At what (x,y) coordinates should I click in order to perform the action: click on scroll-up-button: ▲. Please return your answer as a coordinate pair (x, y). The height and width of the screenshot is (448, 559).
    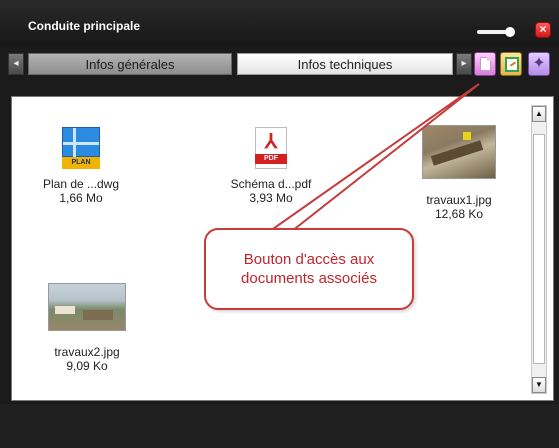
    Looking at the image, I should click on (539, 114).